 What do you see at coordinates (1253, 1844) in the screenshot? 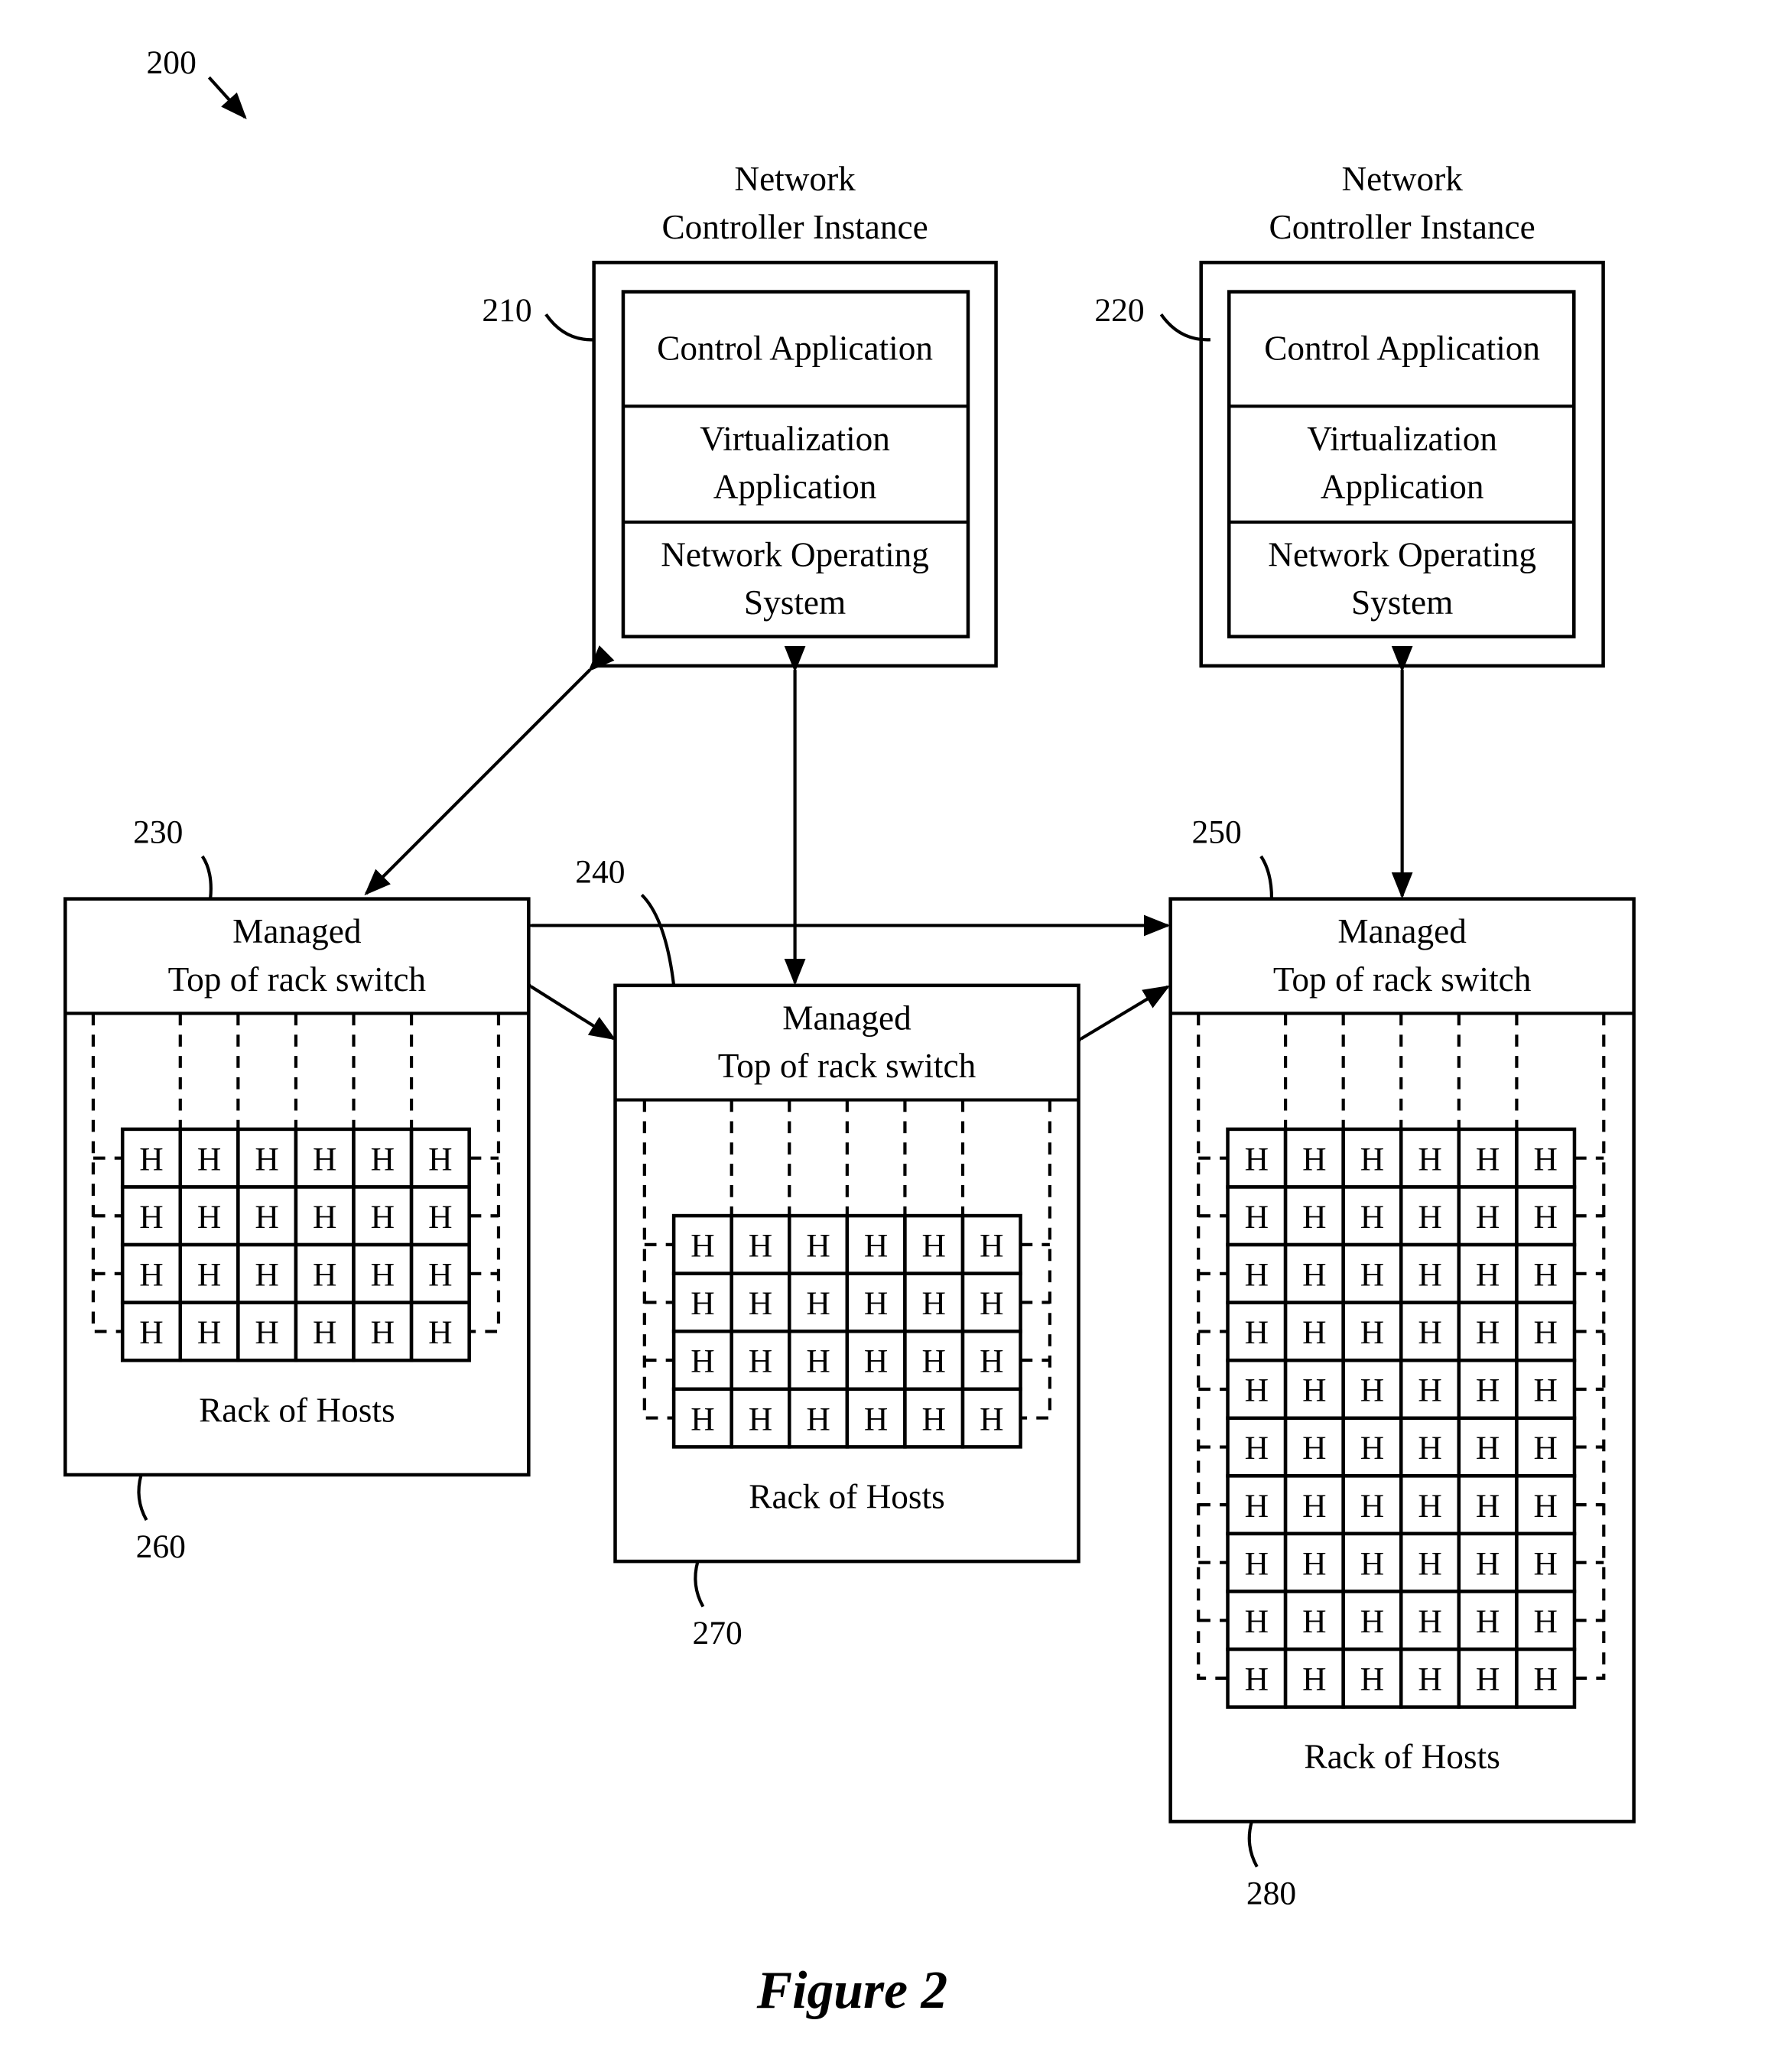
I see `rack-ref-leader` at bounding box center [1253, 1844].